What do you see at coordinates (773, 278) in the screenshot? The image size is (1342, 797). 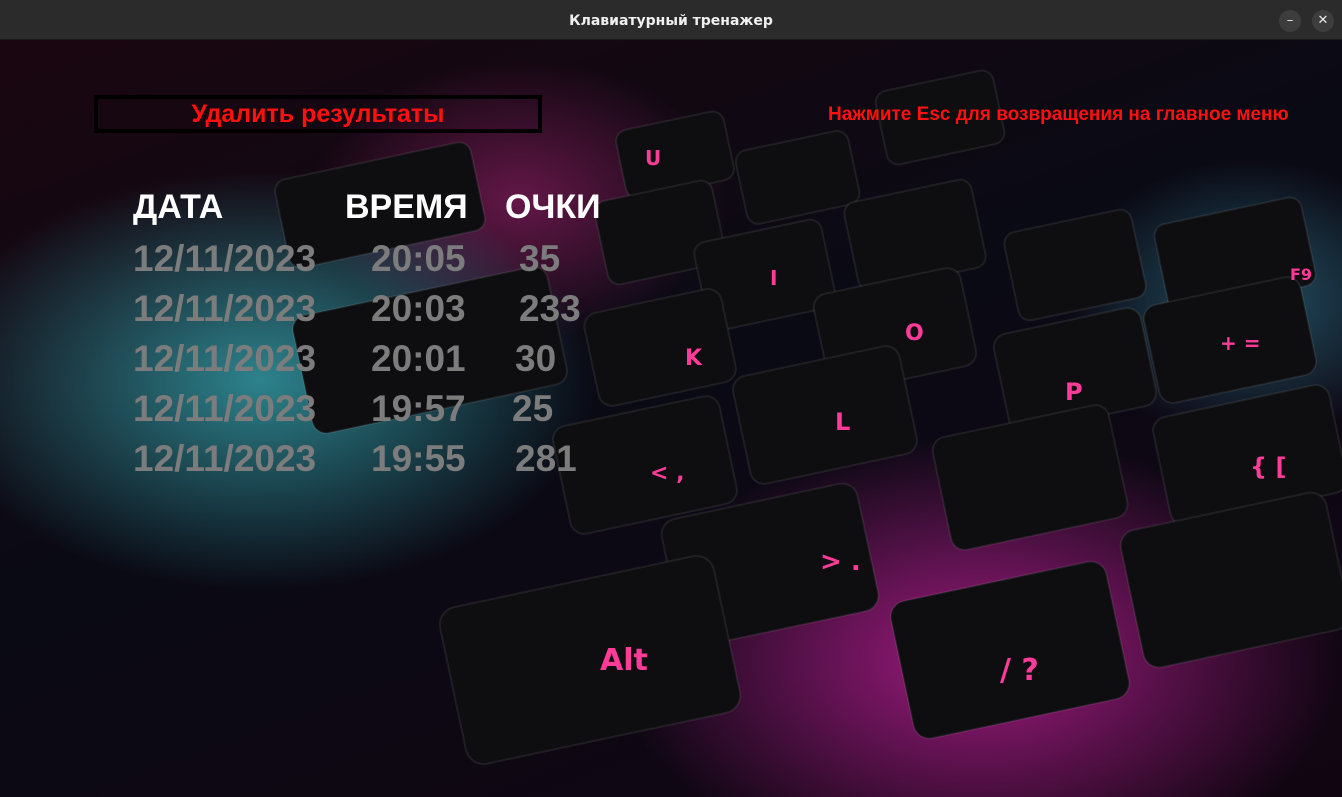 I see `key-legend: I` at bounding box center [773, 278].